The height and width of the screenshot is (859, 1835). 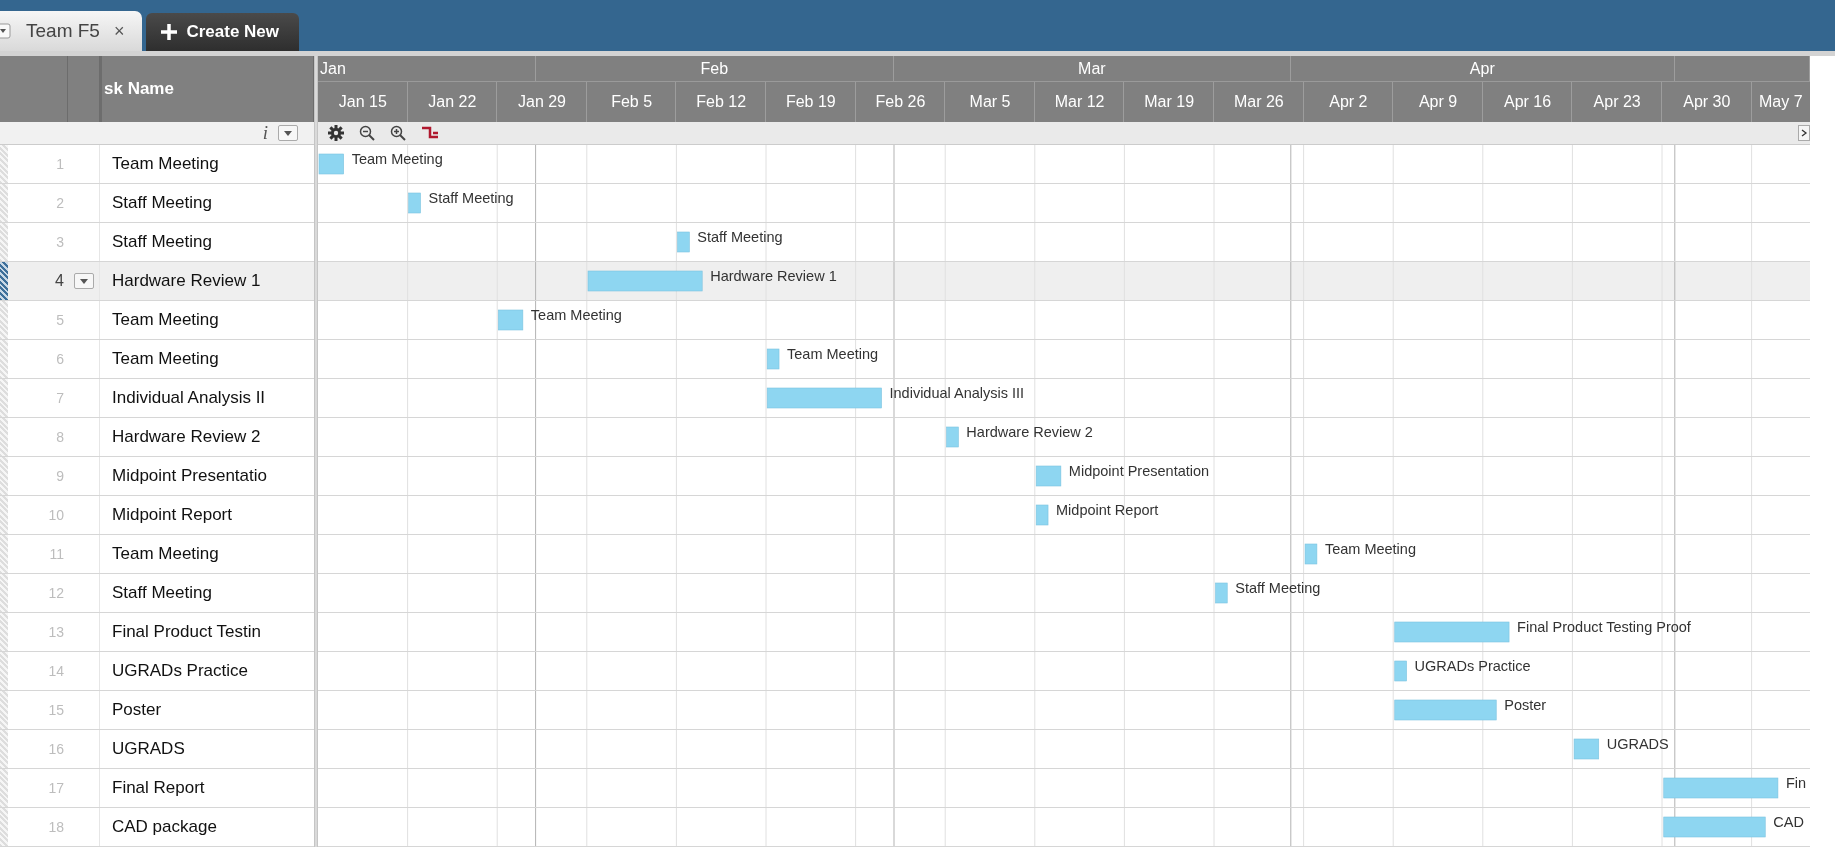 I want to click on task-name: UGRADS, so click(x=148, y=749).